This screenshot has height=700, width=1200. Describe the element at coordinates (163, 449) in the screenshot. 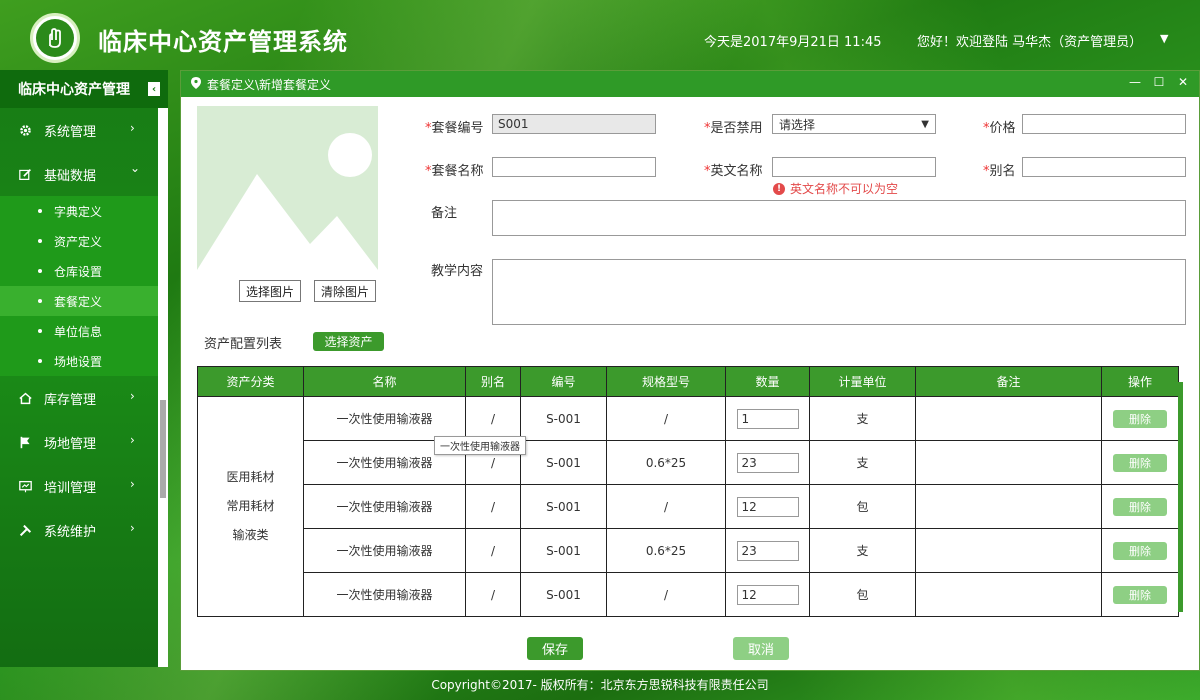

I see `sidebar-scrollbar-thumb` at that location.